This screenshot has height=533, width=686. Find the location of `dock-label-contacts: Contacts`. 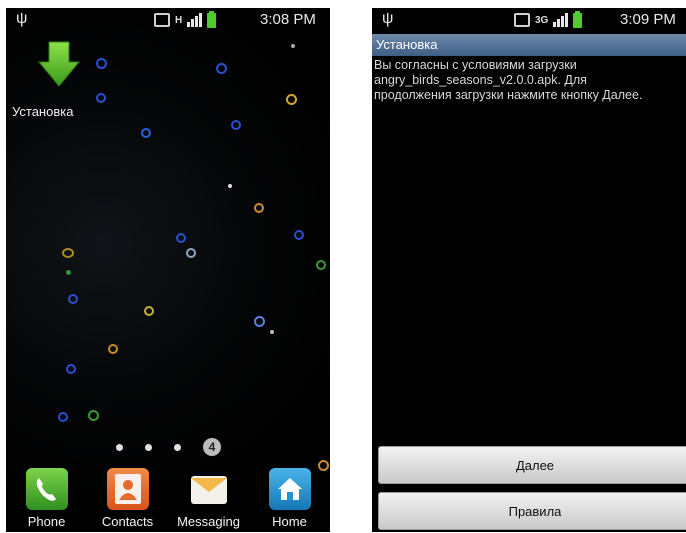

dock-label-contacts: Contacts is located at coordinates (127, 521).